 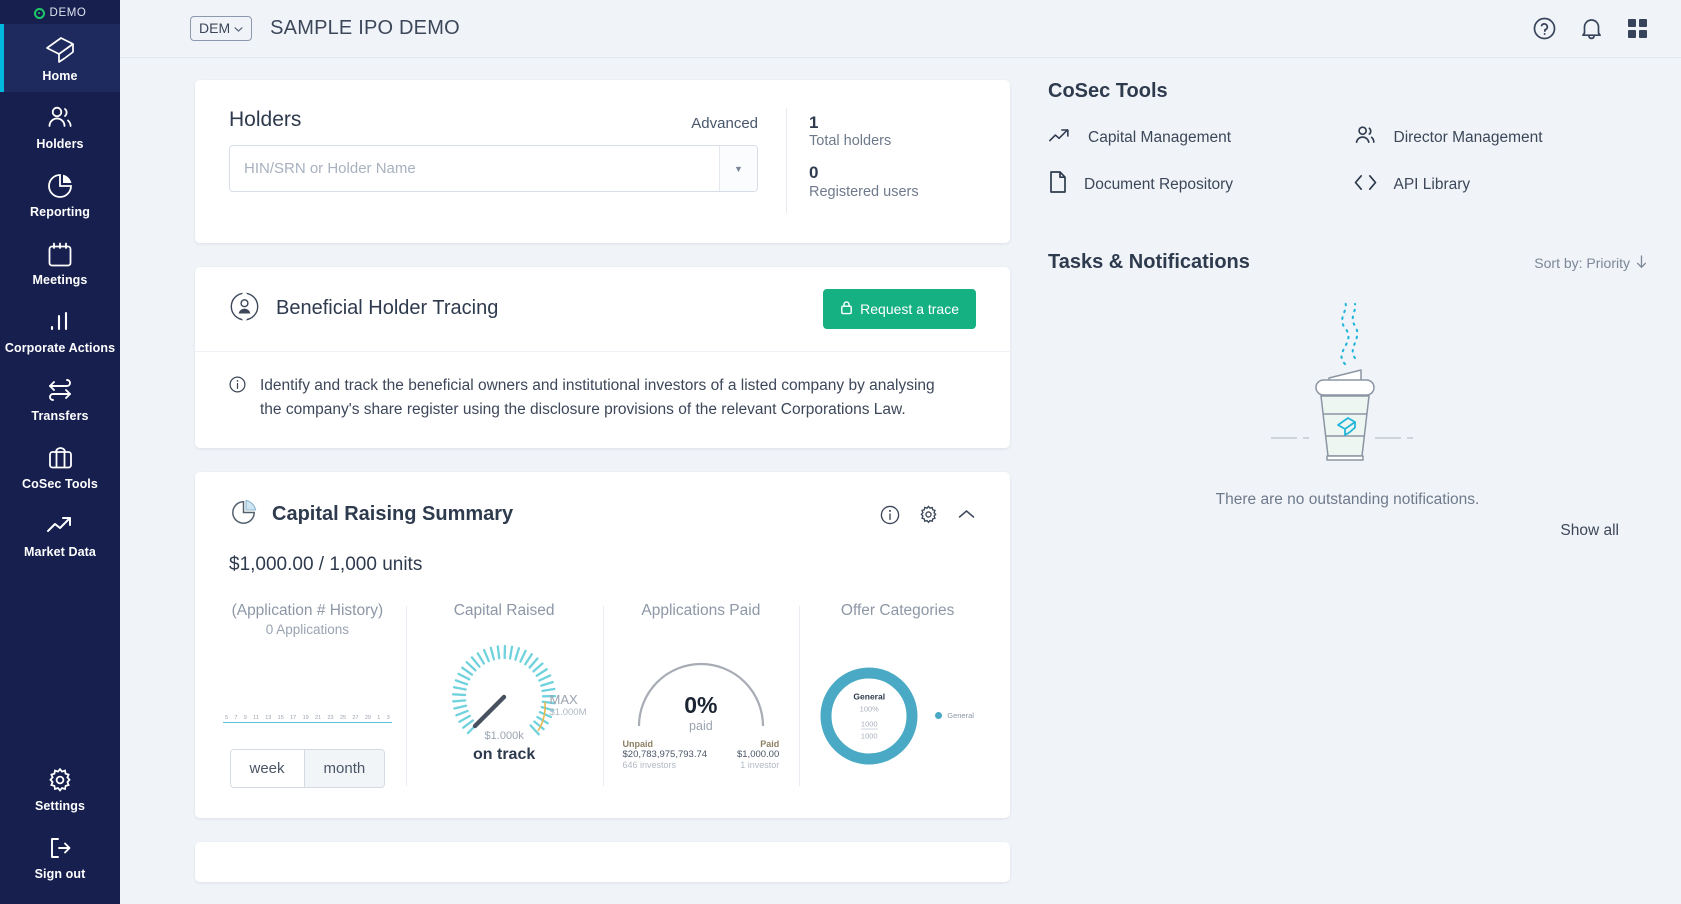 What do you see at coordinates (60, 322) in the screenshot?
I see `bar-chart-icon` at bounding box center [60, 322].